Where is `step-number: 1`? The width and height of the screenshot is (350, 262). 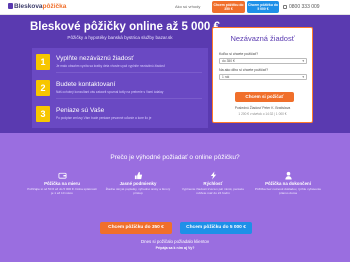 step-number: 1 is located at coordinates (43, 62).